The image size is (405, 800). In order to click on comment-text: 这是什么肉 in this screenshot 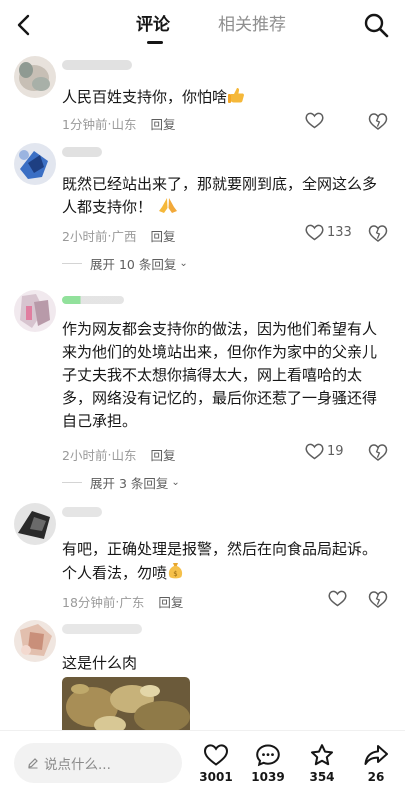, I will do `click(100, 663)`.